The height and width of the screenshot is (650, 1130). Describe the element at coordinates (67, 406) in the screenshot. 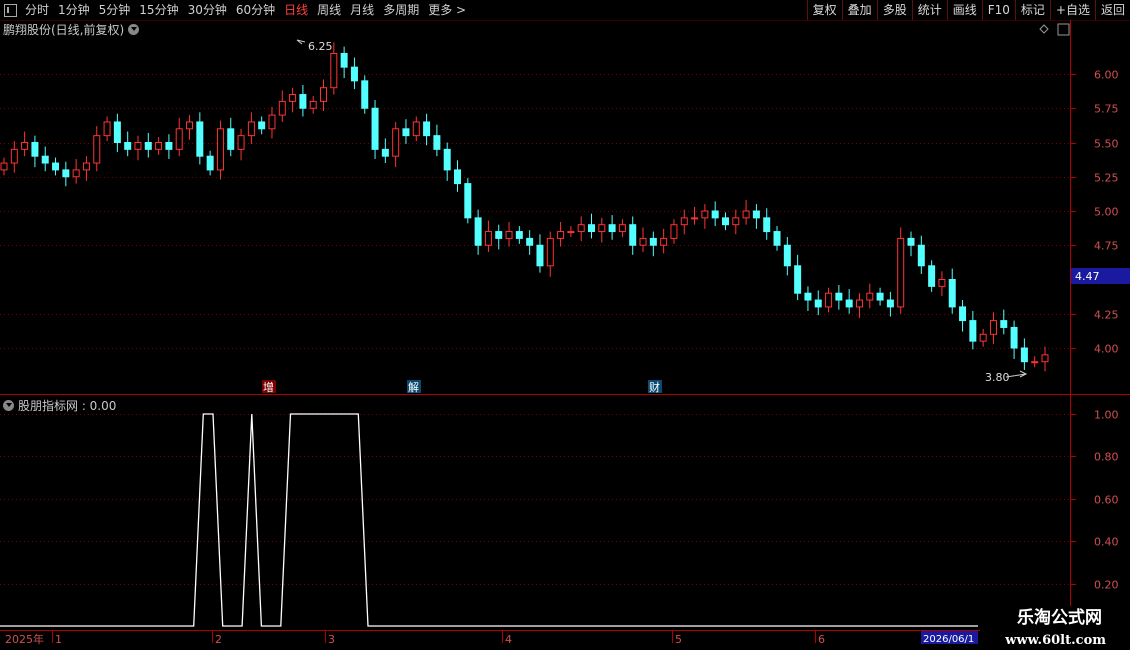

I see `indicator-title: 股朋指标网 : 0.00` at that location.